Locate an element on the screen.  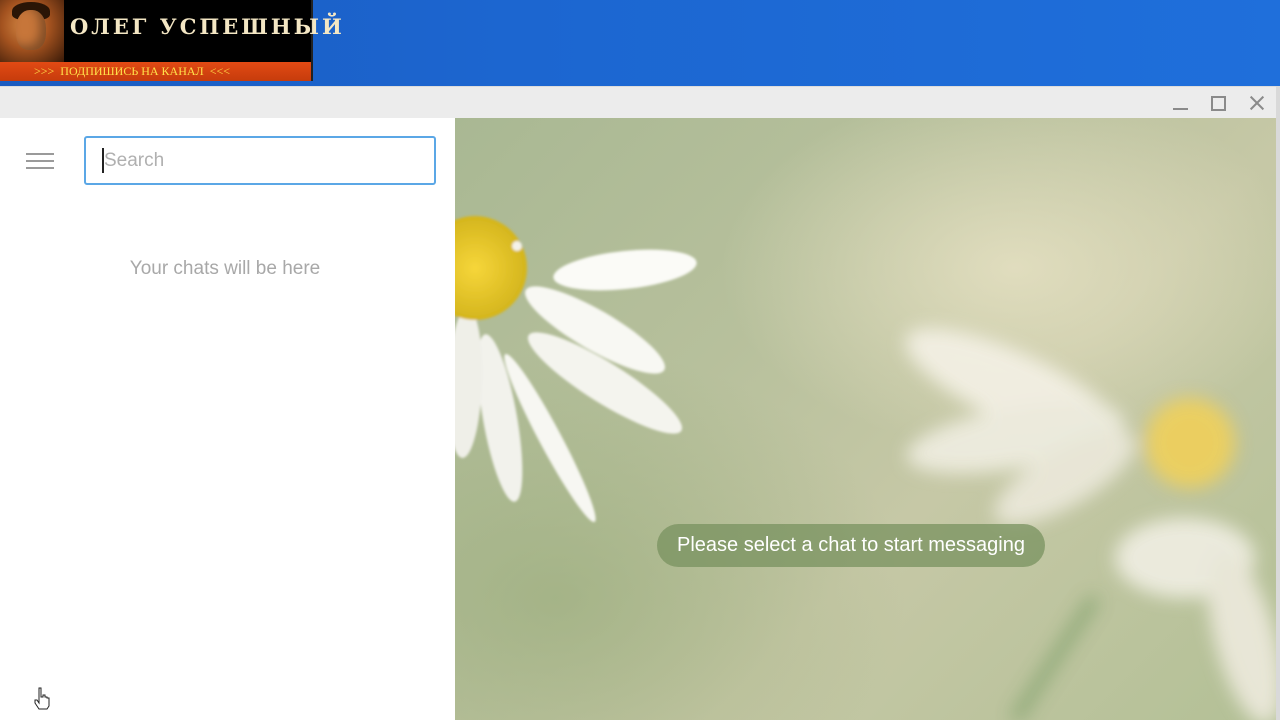
title-bar is located at coordinates (638, 102).